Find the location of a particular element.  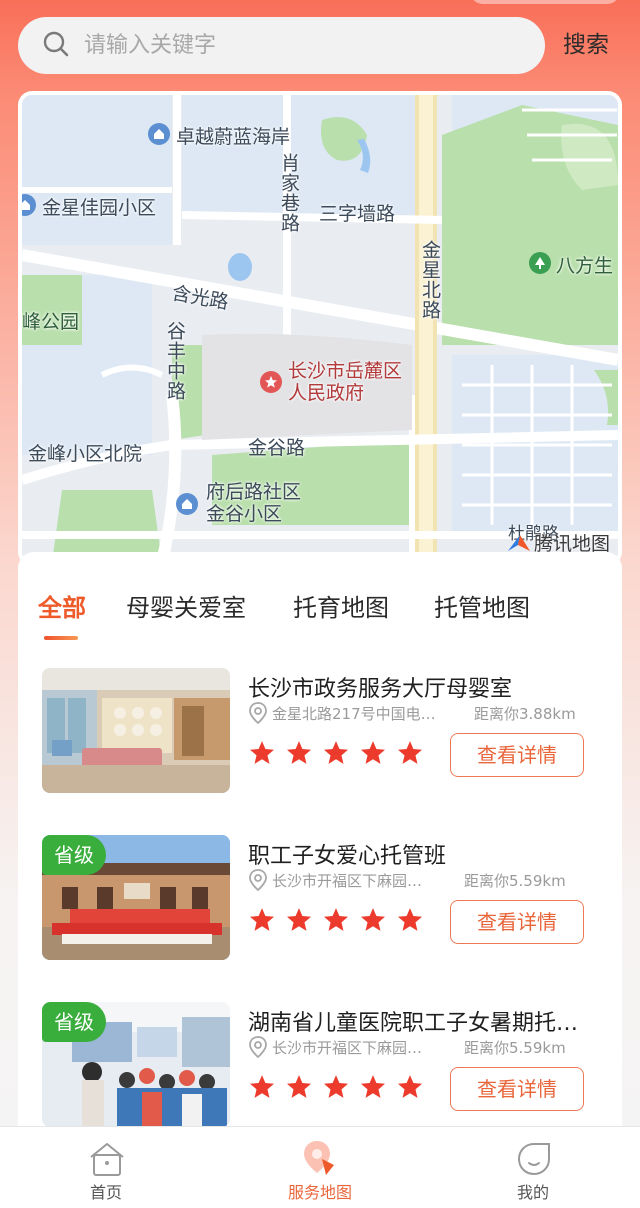

card-photo is located at coordinates (136, 730).